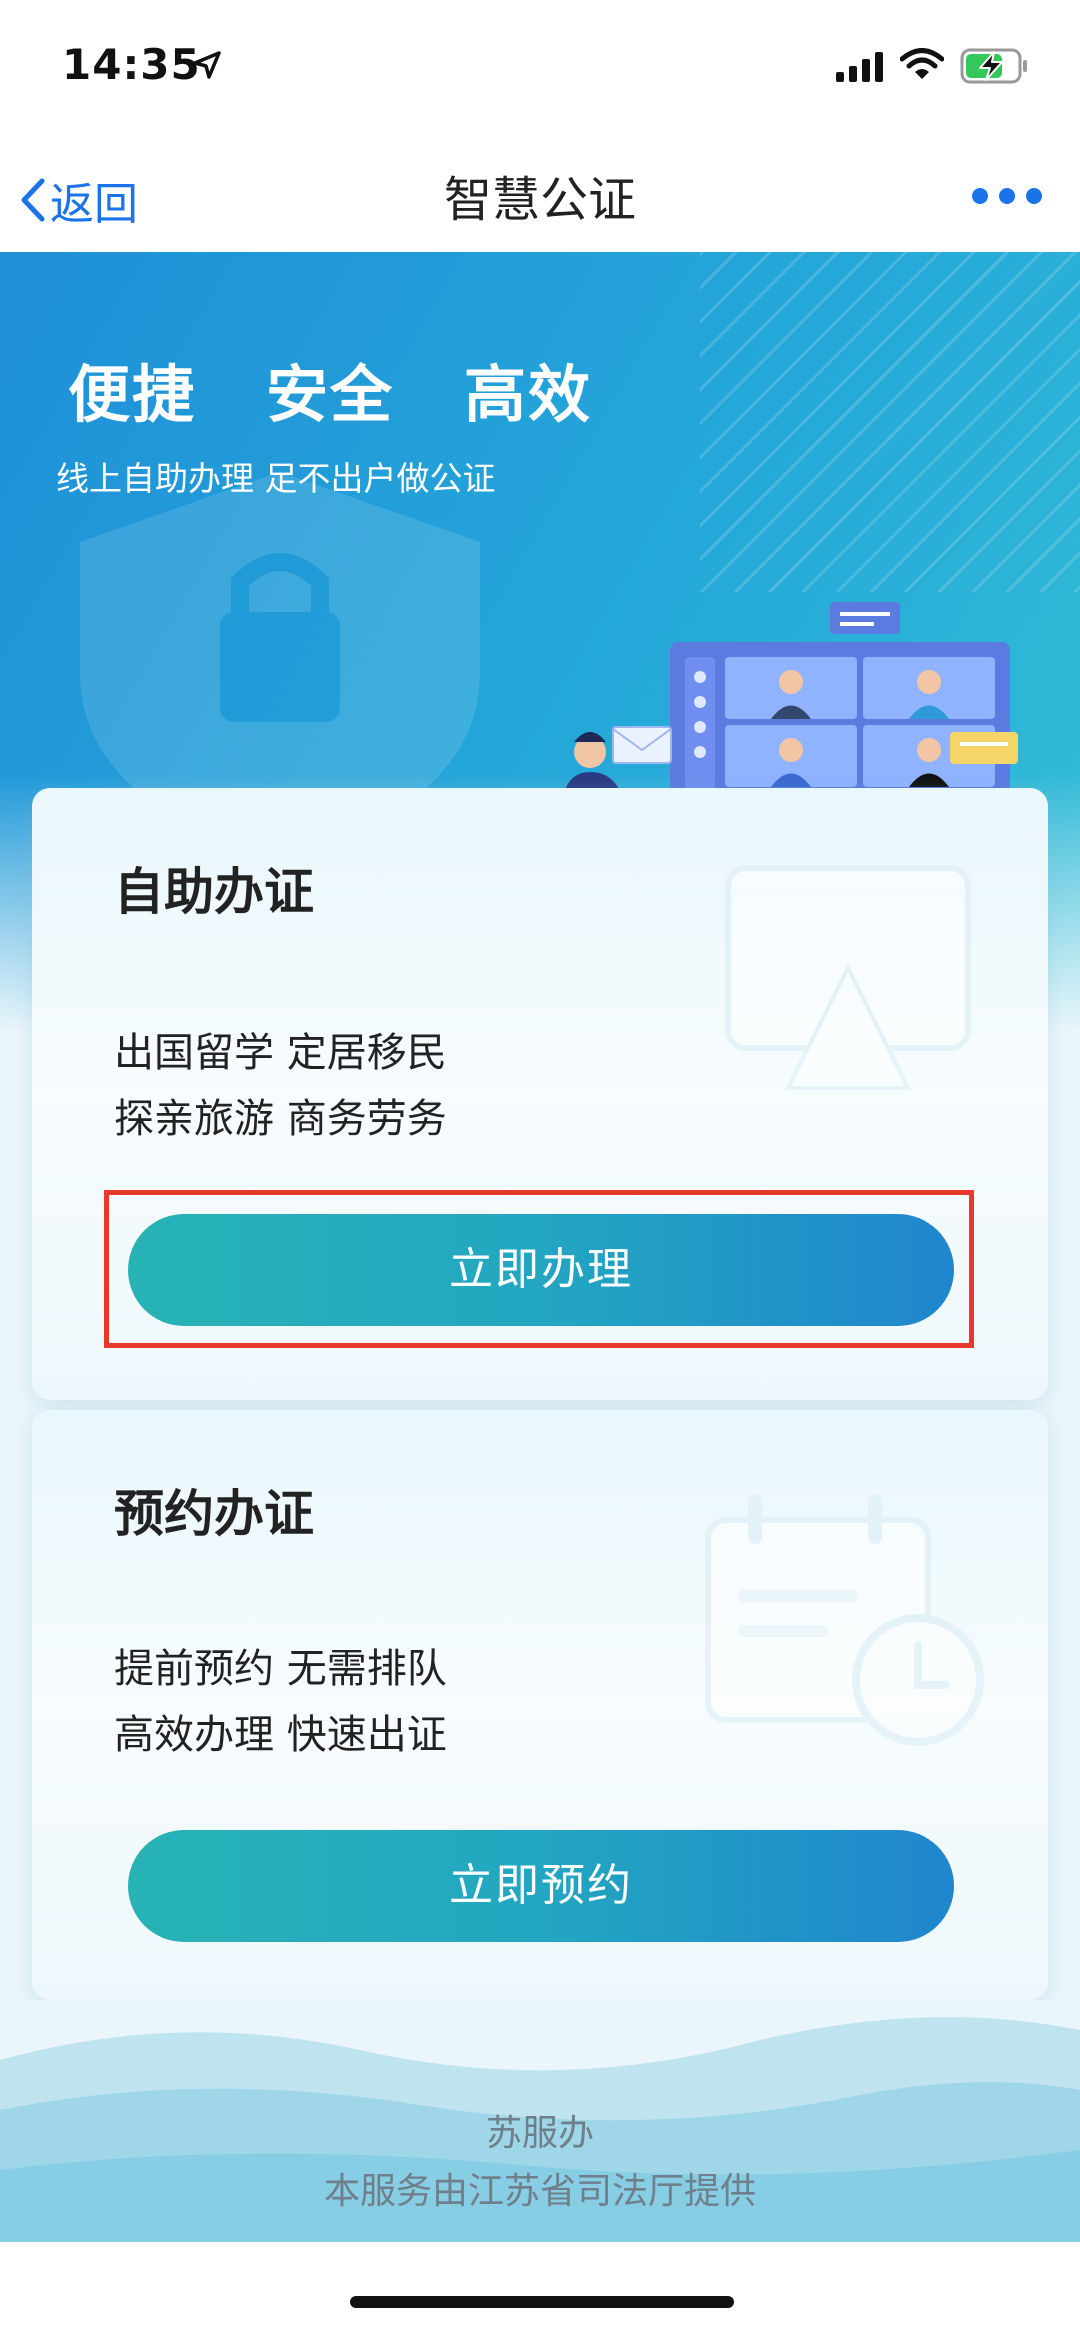 Image resolution: width=1080 pixels, height=2337 pixels. I want to click on decorative-stripes, so click(890, 422).